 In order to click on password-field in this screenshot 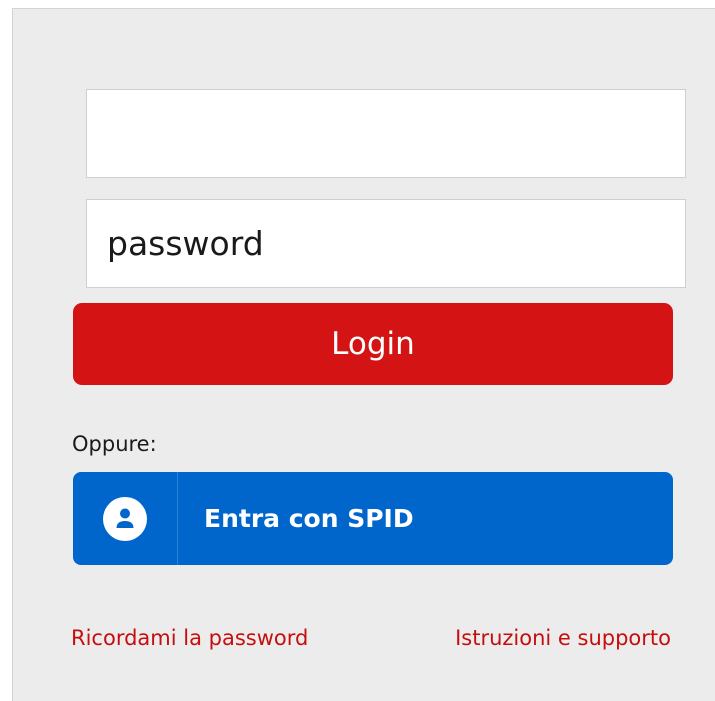, I will do `click(386, 243)`.